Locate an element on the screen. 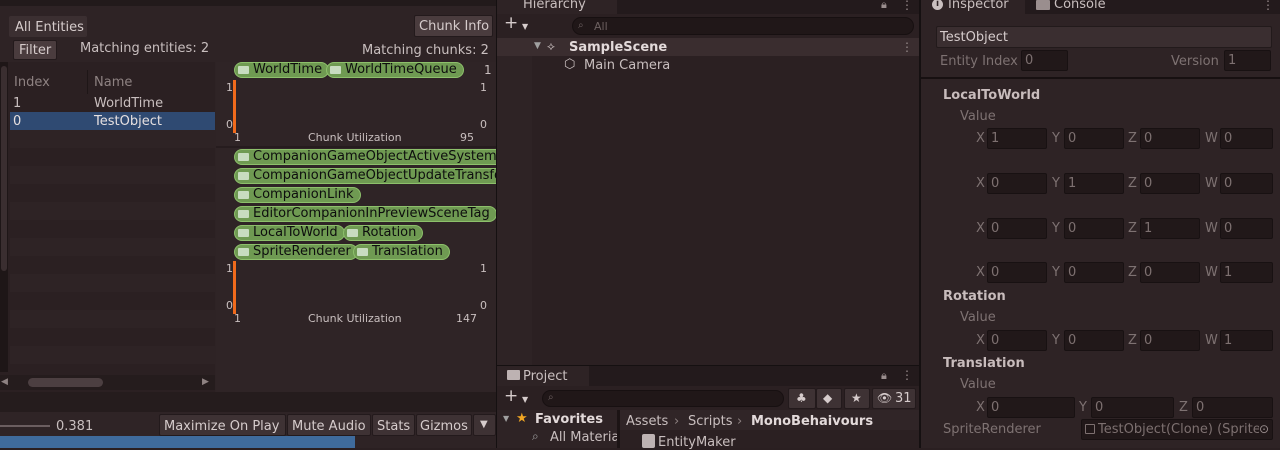 The image size is (1280, 450). z-label: Z is located at coordinates (1132, 272).